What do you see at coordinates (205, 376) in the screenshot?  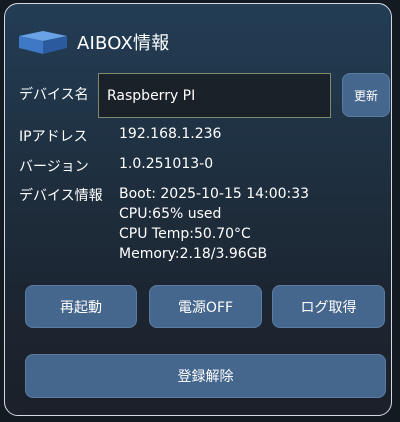 I see `unregister-button: 登録解除` at bounding box center [205, 376].